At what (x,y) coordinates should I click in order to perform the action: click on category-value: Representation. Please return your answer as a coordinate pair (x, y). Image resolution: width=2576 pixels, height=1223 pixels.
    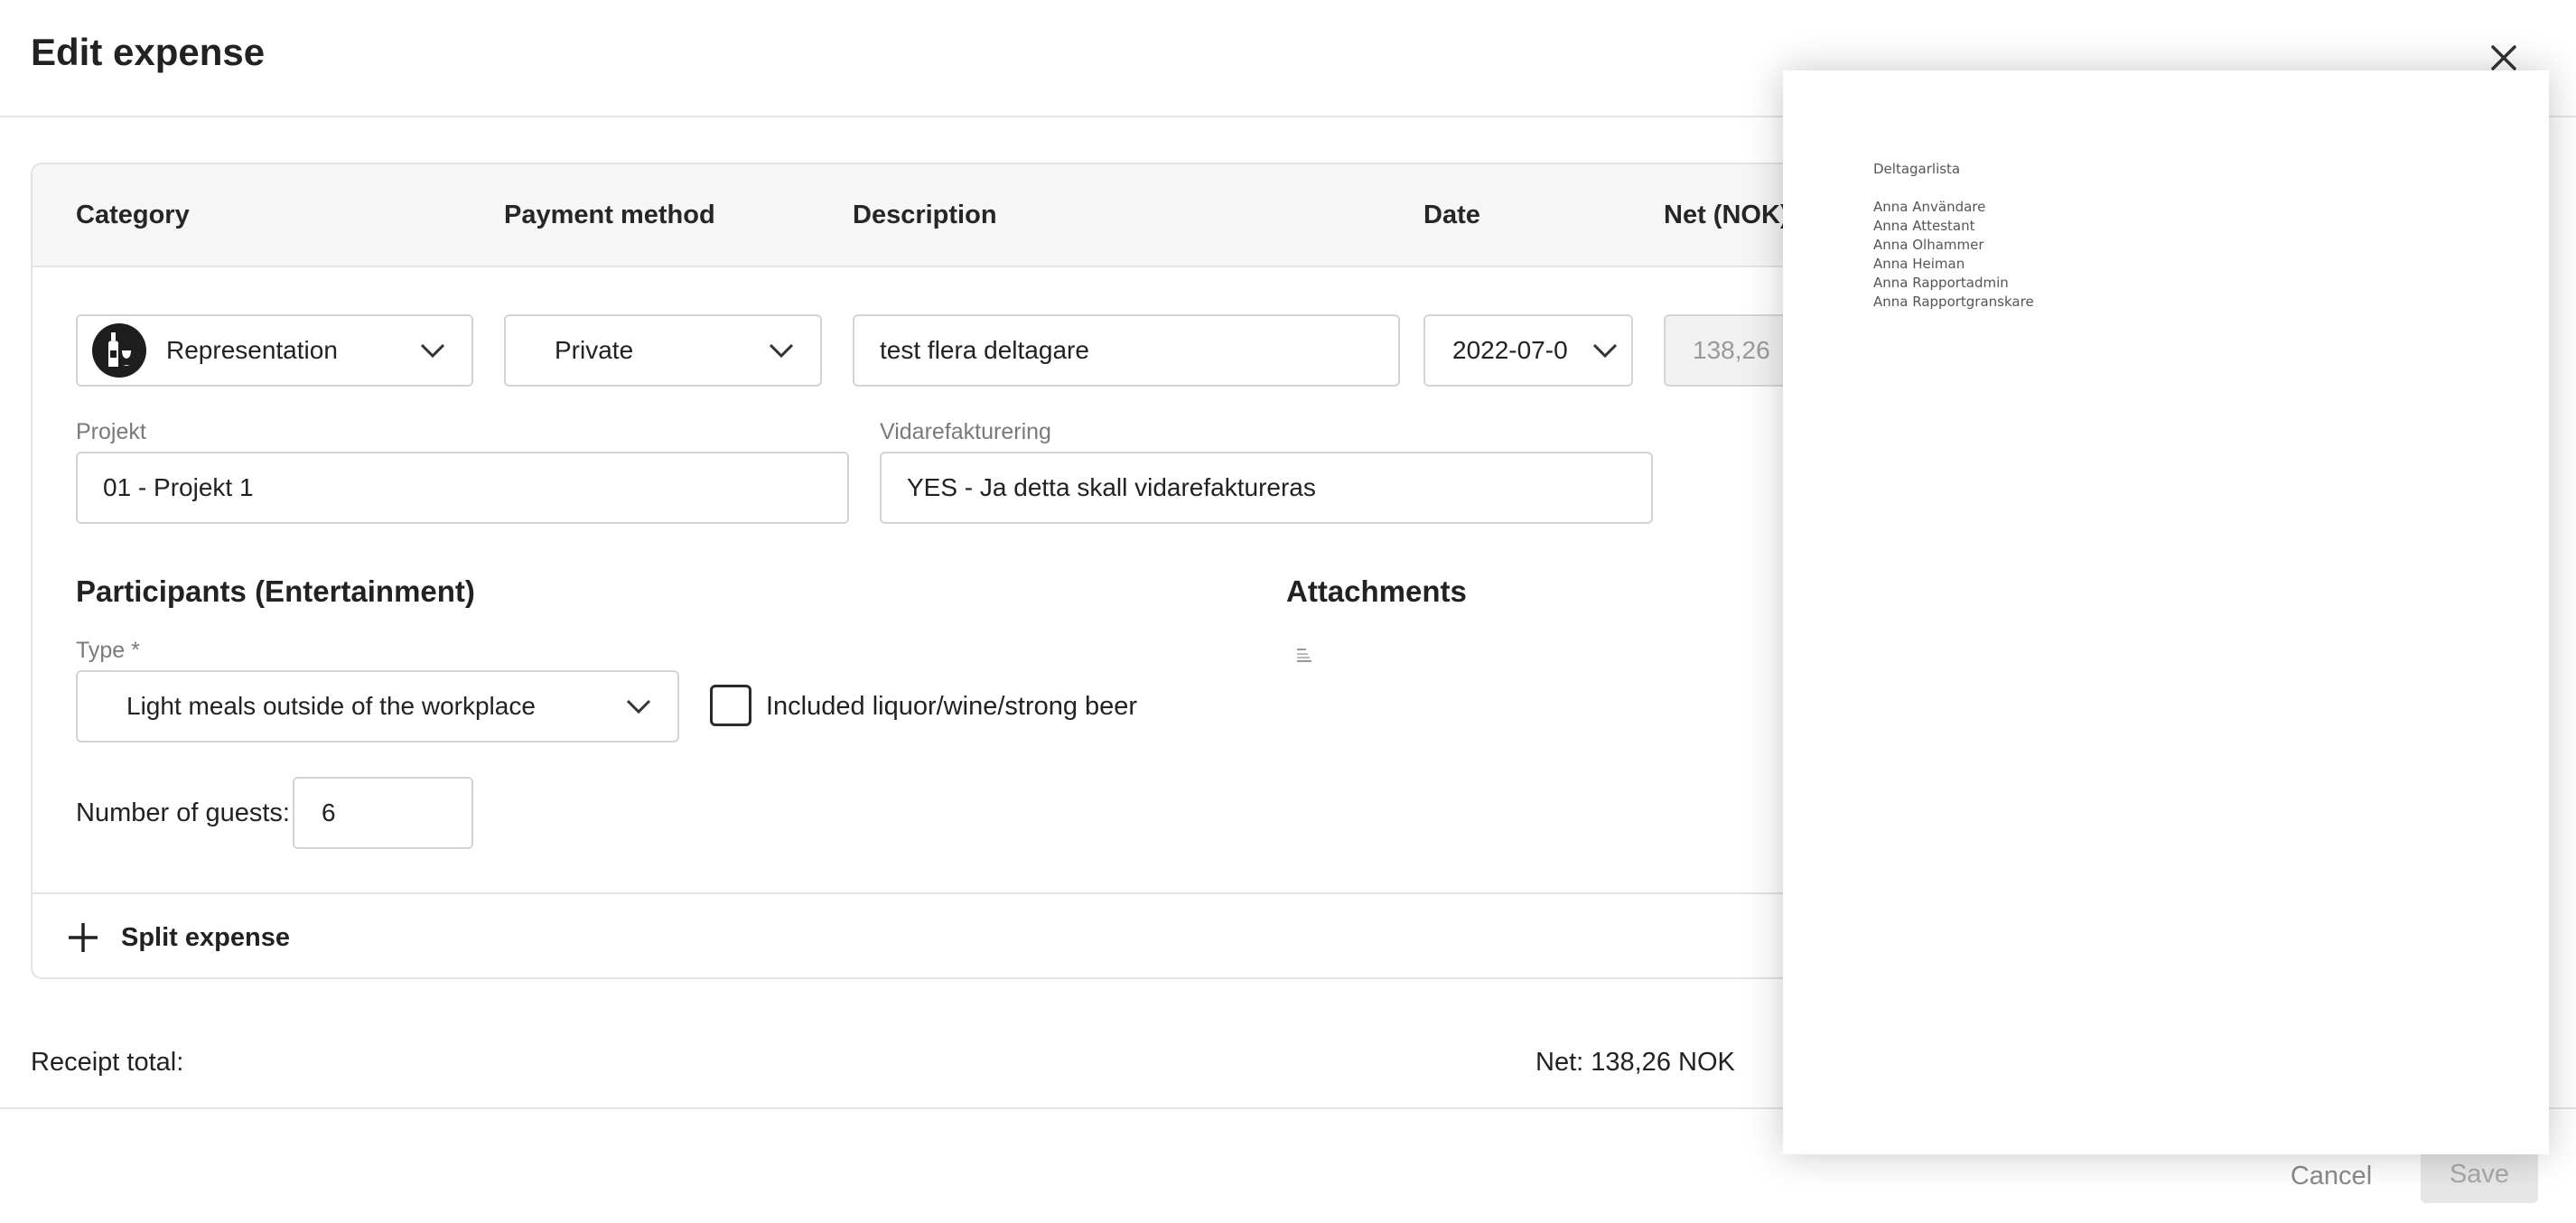
    Looking at the image, I should click on (252, 350).